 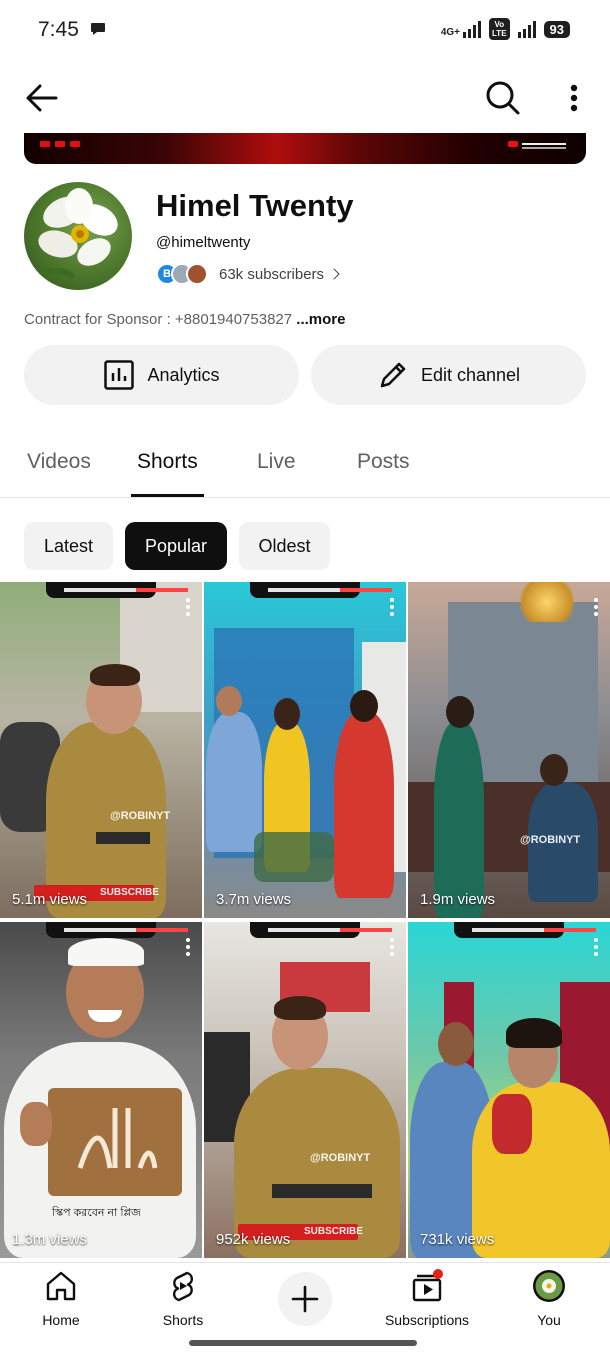 I want to click on analytics-label: Analytics, so click(x=183, y=374).